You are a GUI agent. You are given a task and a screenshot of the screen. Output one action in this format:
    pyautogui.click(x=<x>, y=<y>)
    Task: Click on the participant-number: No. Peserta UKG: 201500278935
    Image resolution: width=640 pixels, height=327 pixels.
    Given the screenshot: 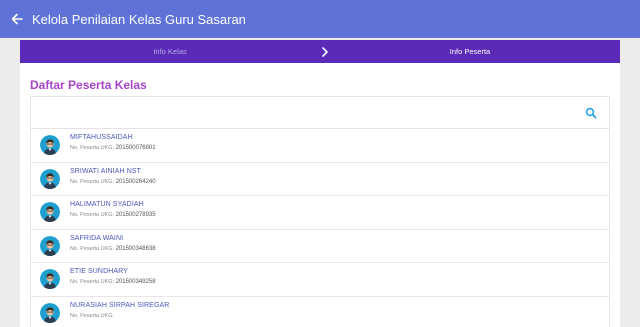 What is the action you would take?
    pyautogui.click(x=113, y=215)
    